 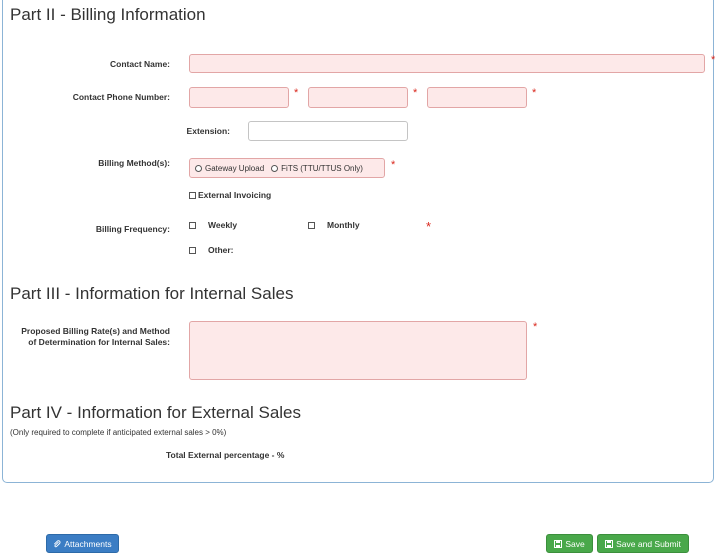 I want to click on billing-frequency-label: Billing Frequency:, so click(x=132, y=229).